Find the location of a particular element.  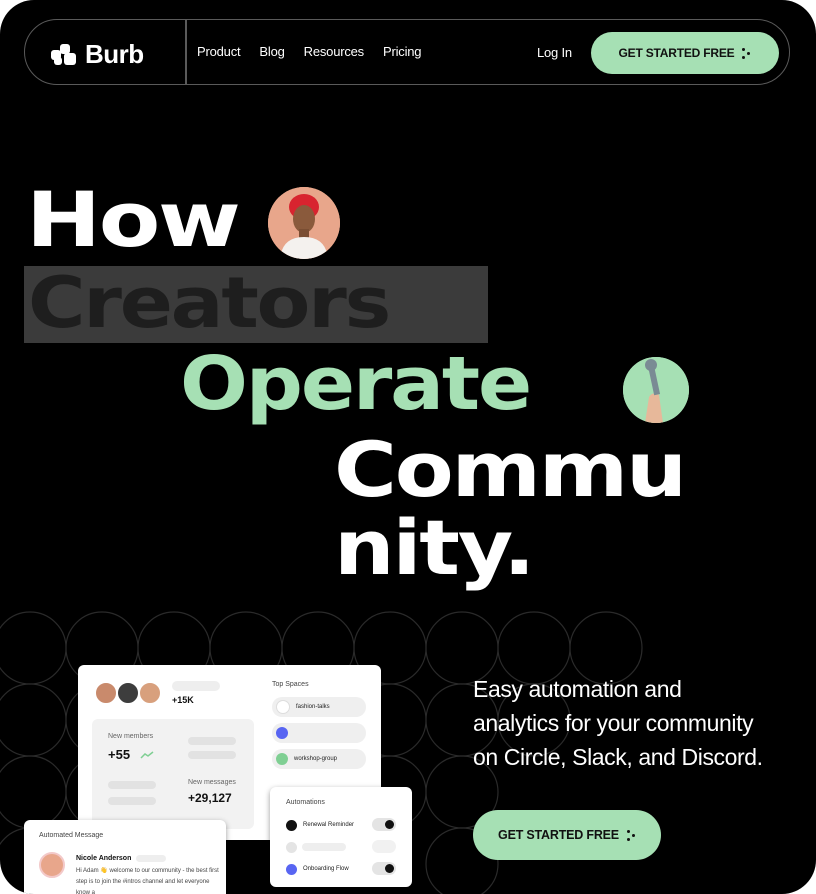

automation-row-renewal: Renewal Reminder is located at coordinates (341, 825).